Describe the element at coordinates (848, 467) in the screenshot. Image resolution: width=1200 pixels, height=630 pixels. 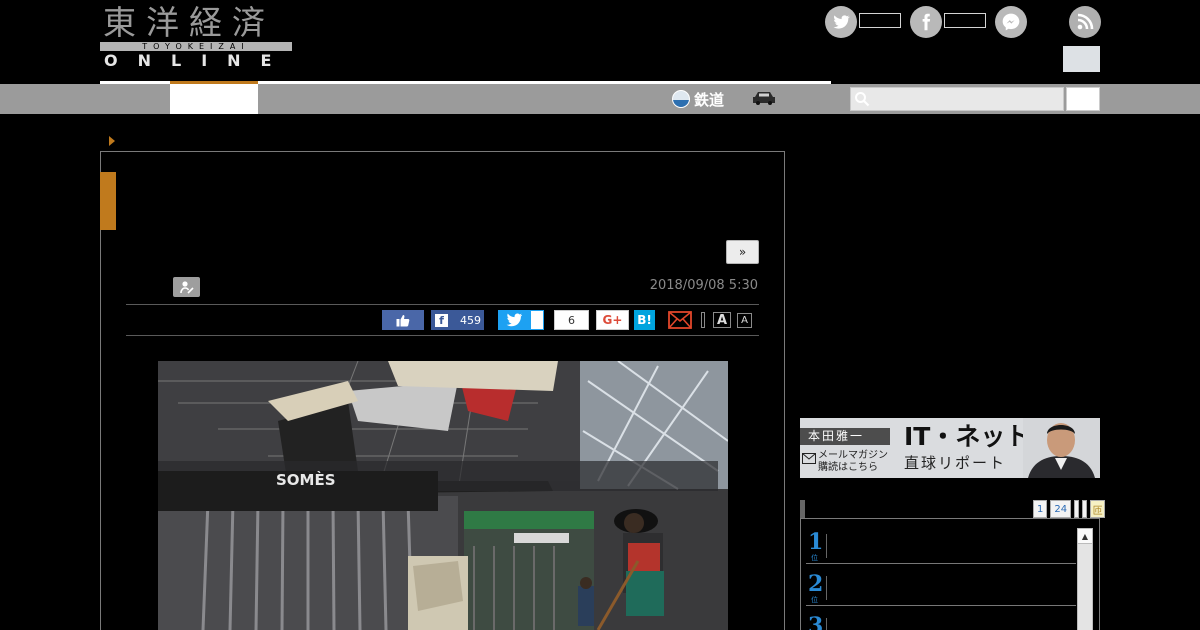
I see `banner-mag-line2: 購読はこちら` at that location.